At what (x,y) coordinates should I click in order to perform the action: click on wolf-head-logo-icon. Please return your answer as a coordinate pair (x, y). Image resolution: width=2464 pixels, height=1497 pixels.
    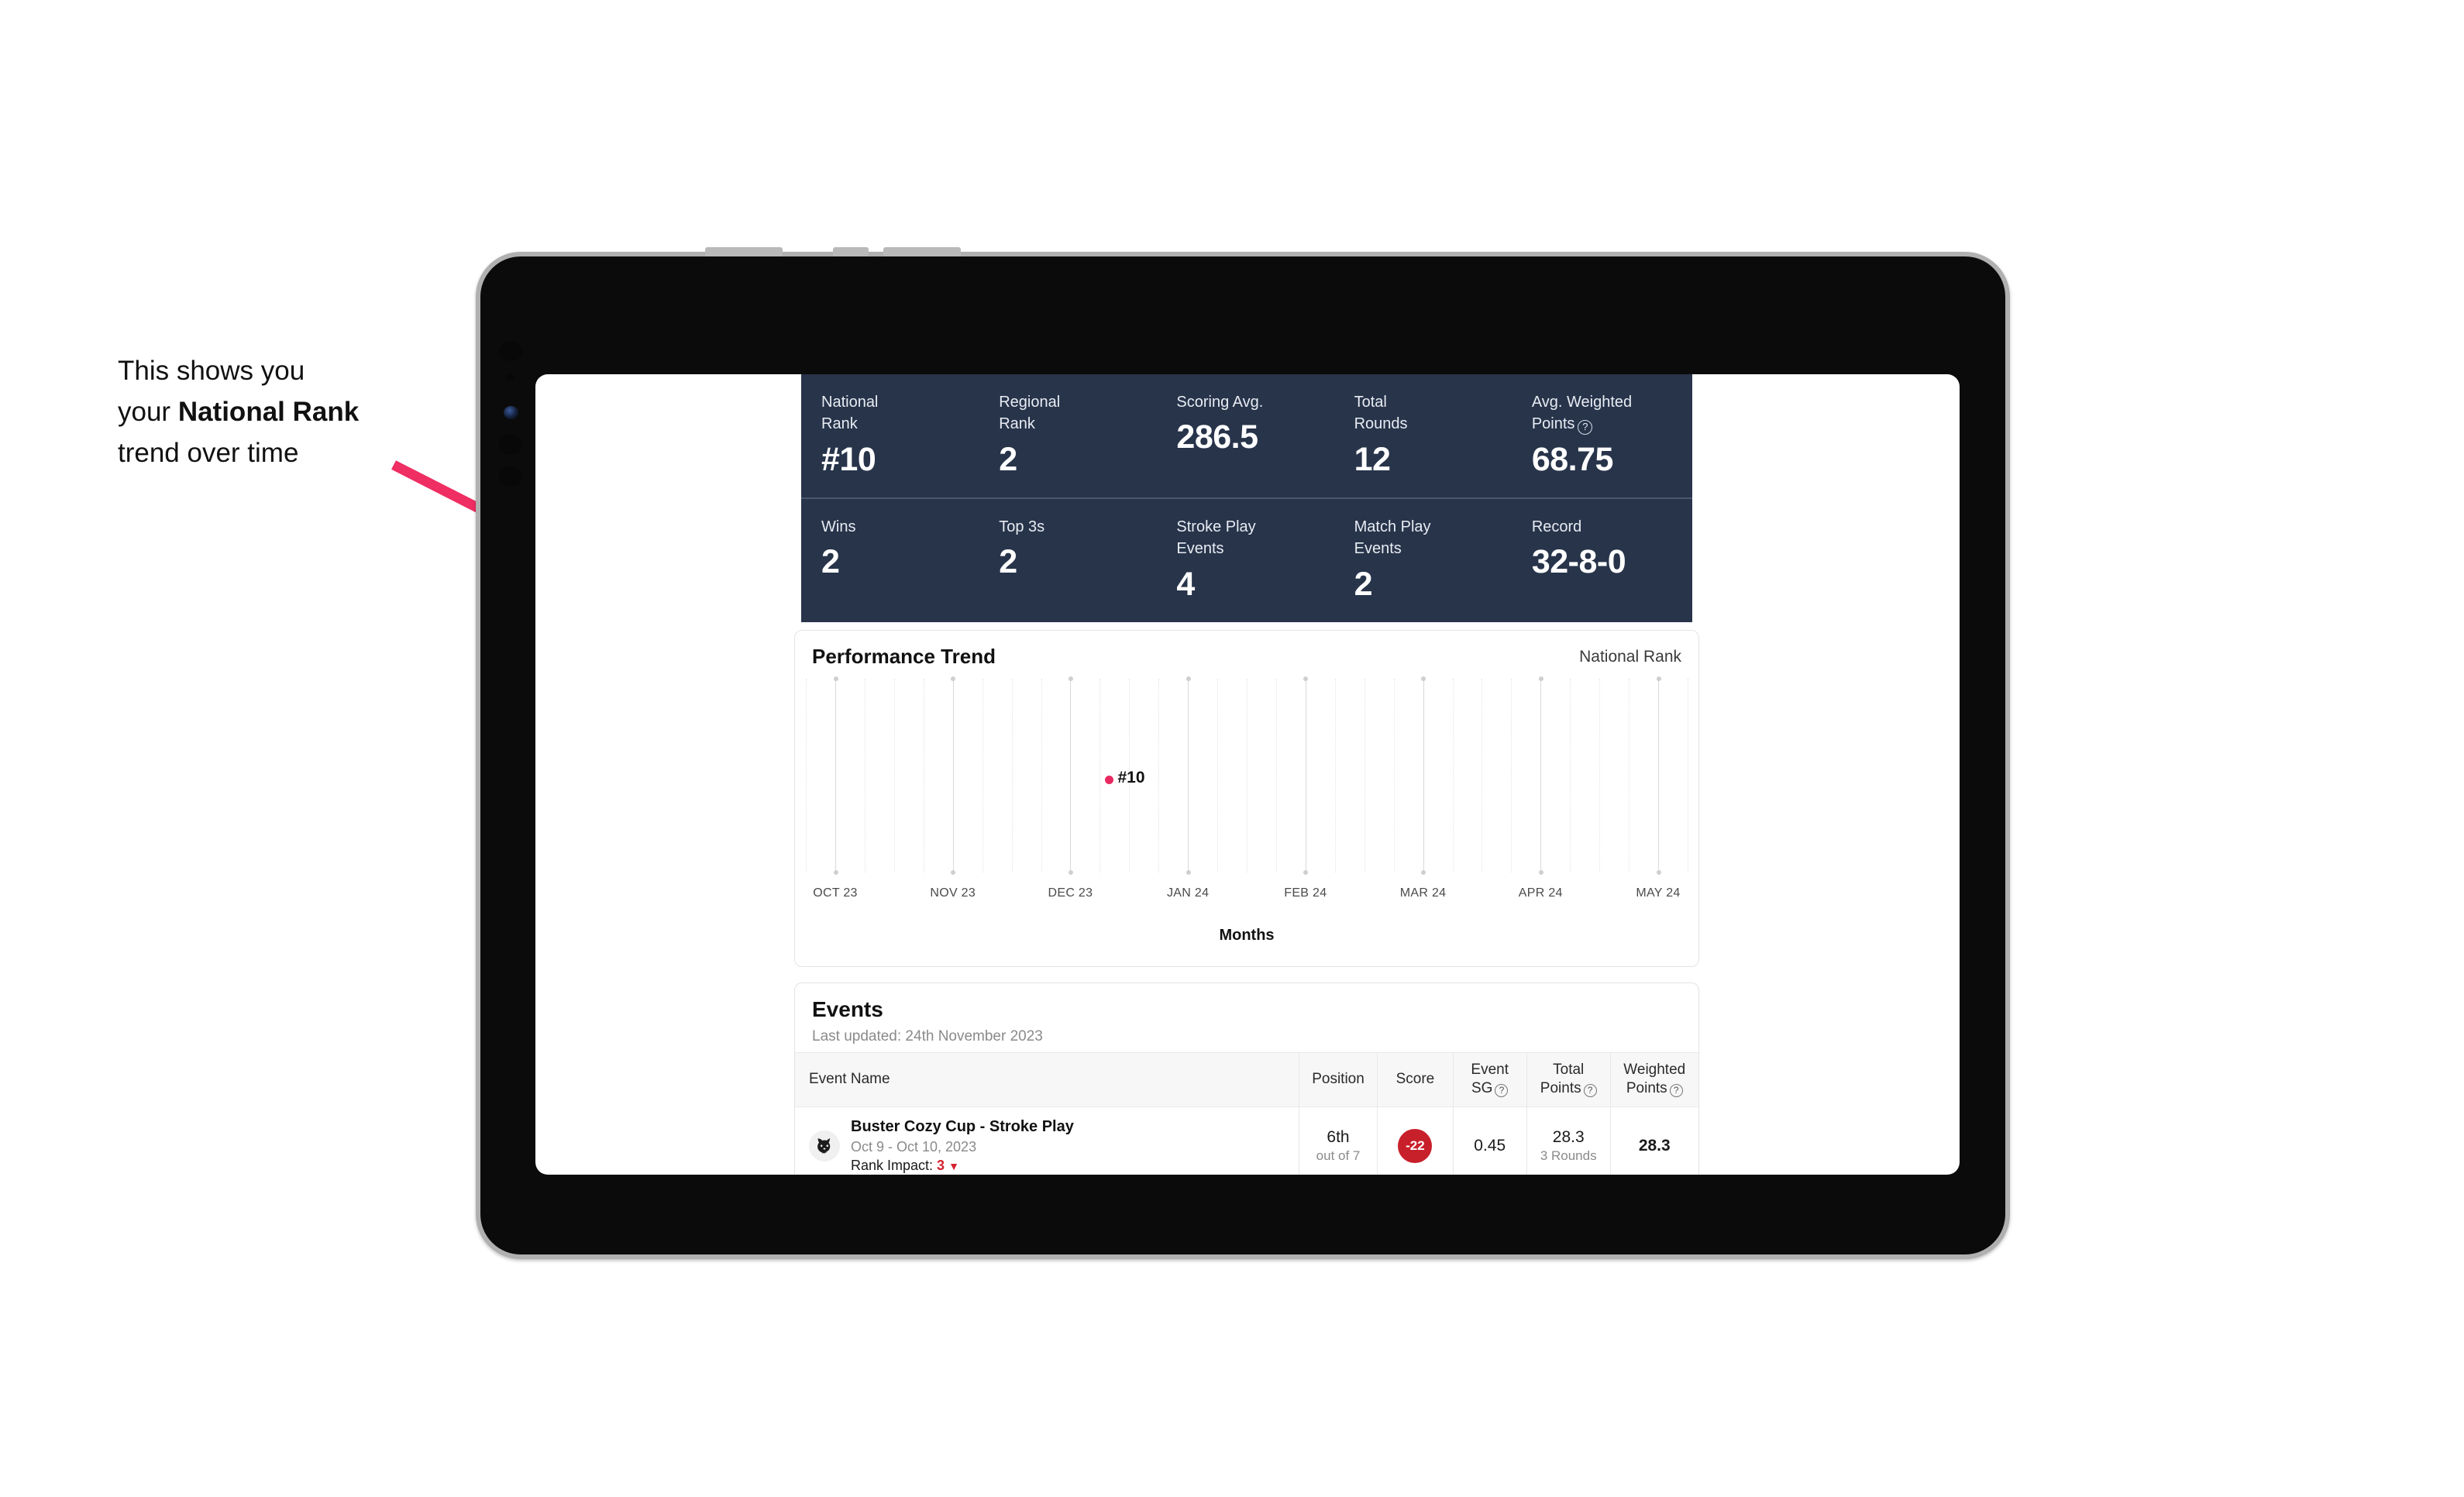
    Looking at the image, I should click on (824, 1145).